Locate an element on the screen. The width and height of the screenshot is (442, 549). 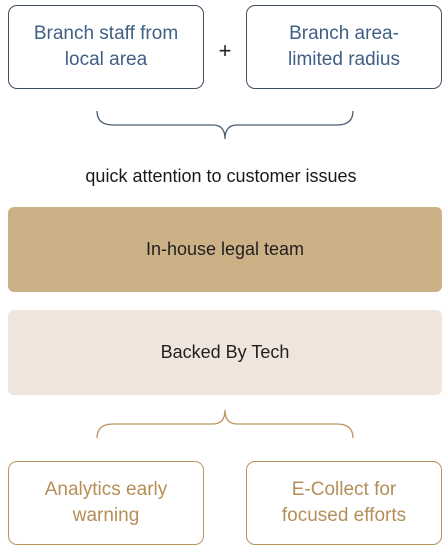
branch-staff-box: Branch staff from local area is located at coordinates (106, 47).